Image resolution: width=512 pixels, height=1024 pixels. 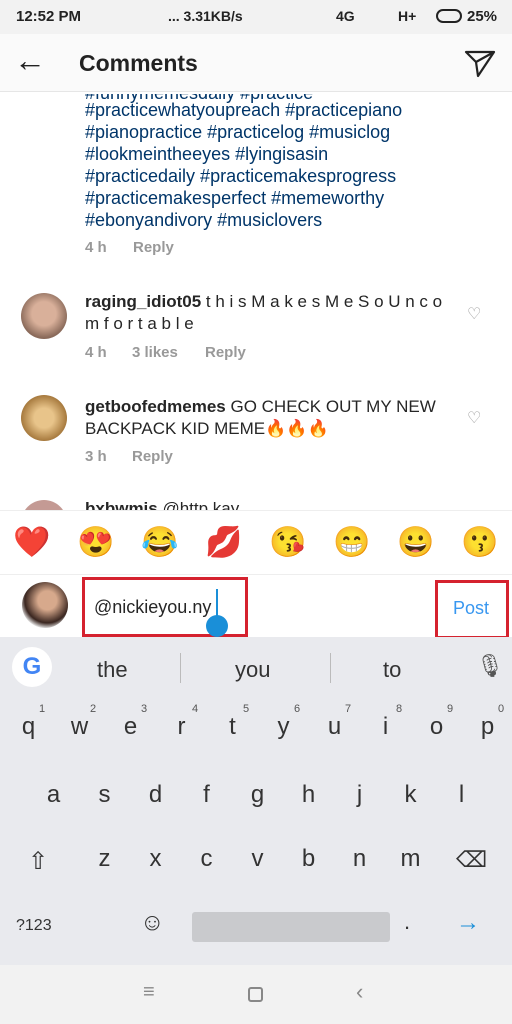 I want to click on network-speed: ... 3.31KB/s, so click(x=205, y=16).